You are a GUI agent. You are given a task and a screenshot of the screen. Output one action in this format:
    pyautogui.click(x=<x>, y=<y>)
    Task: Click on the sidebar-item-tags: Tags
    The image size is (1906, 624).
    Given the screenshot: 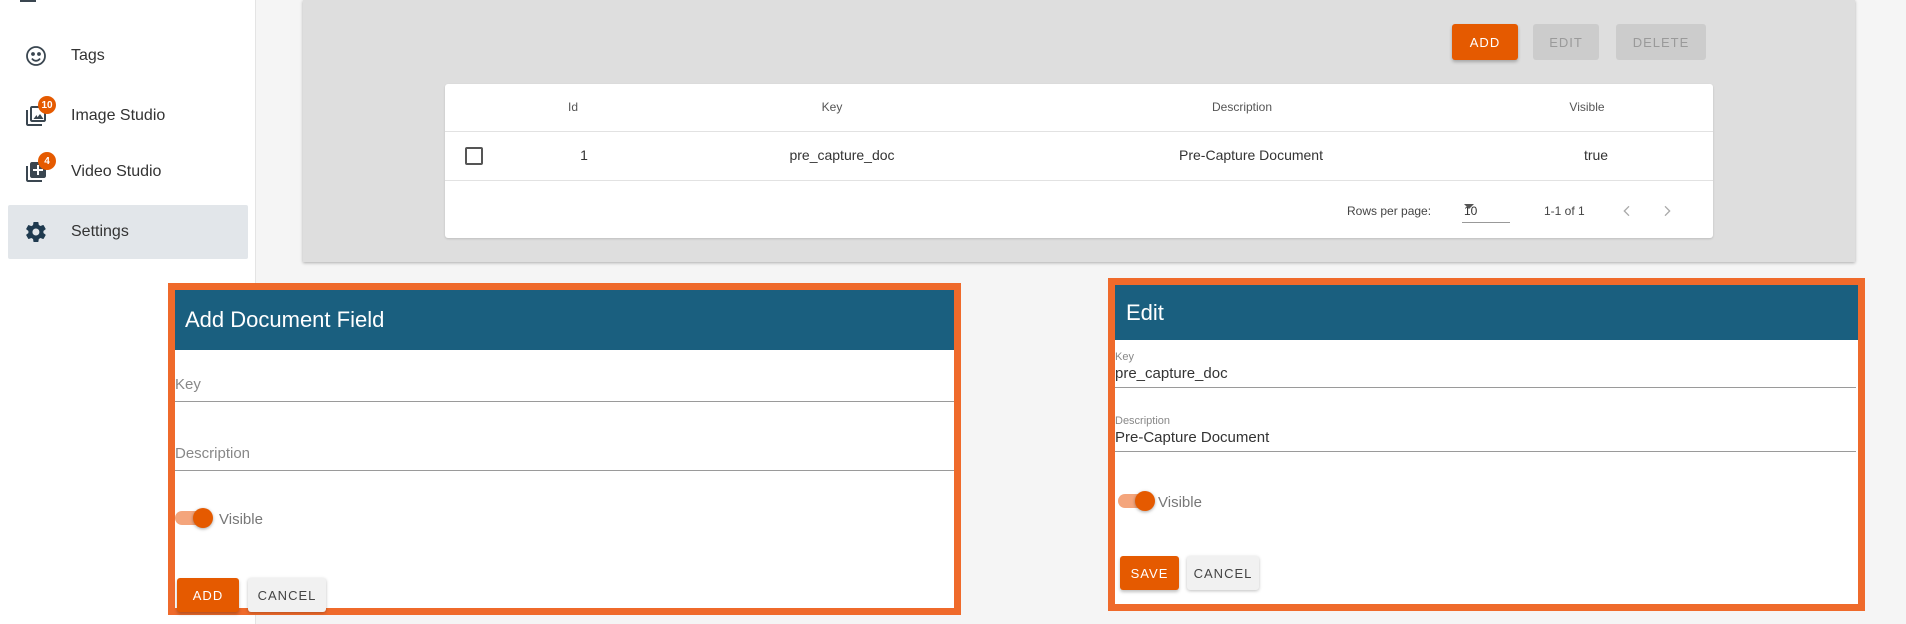 What is the action you would take?
    pyautogui.click(x=128, y=56)
    